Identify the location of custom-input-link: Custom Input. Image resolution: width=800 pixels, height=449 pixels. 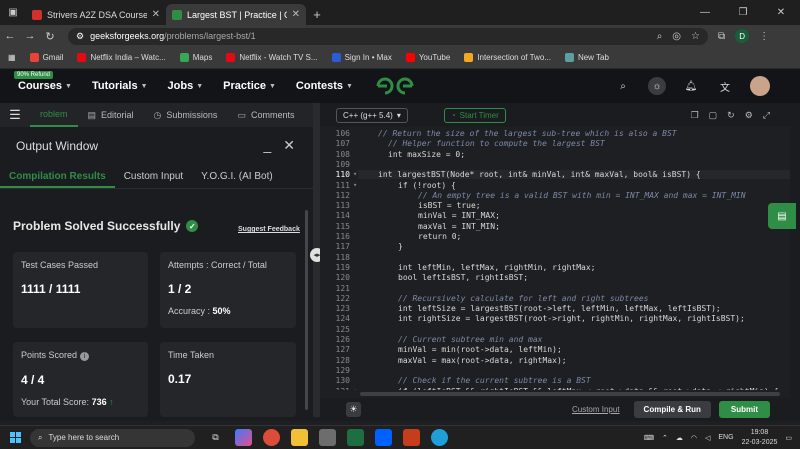
(596, 409).